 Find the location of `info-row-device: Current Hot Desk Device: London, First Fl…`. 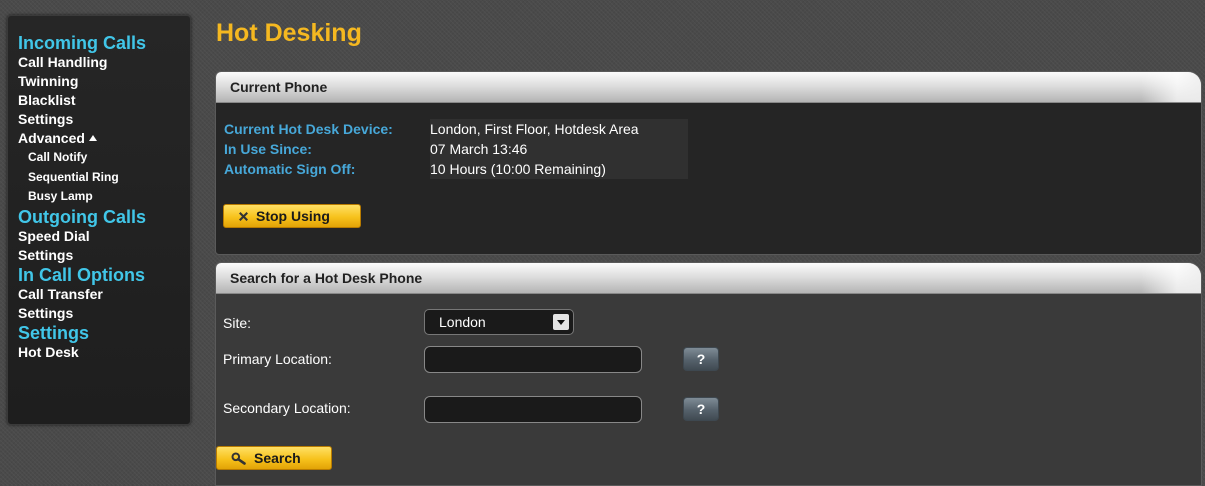

info-row-device: Current Hot Desk Device: London, First Fl… is located at coordinates (456, 129).